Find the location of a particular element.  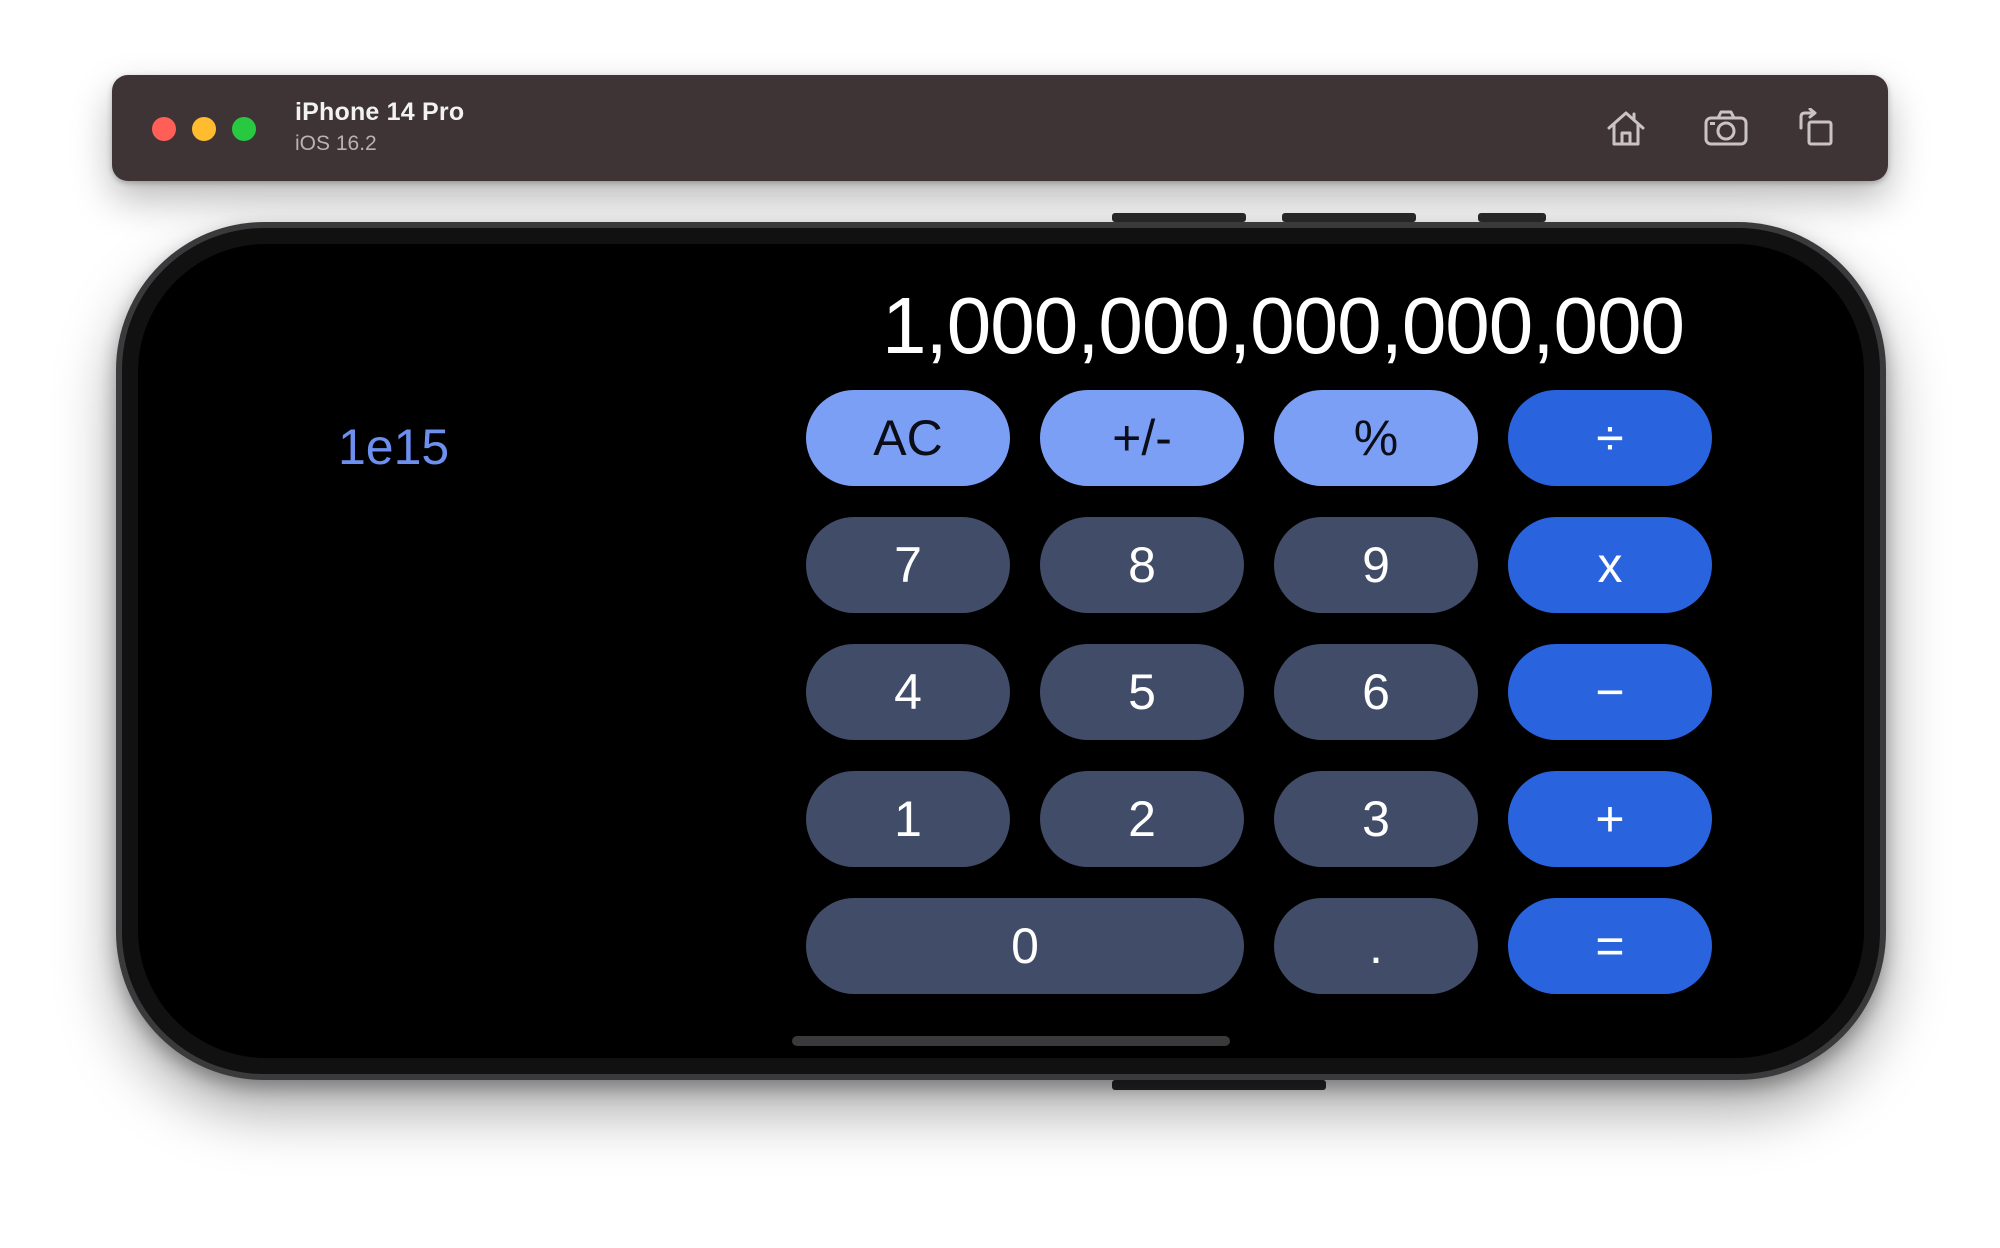

camera-icon is located at coordinates (1726, 128).